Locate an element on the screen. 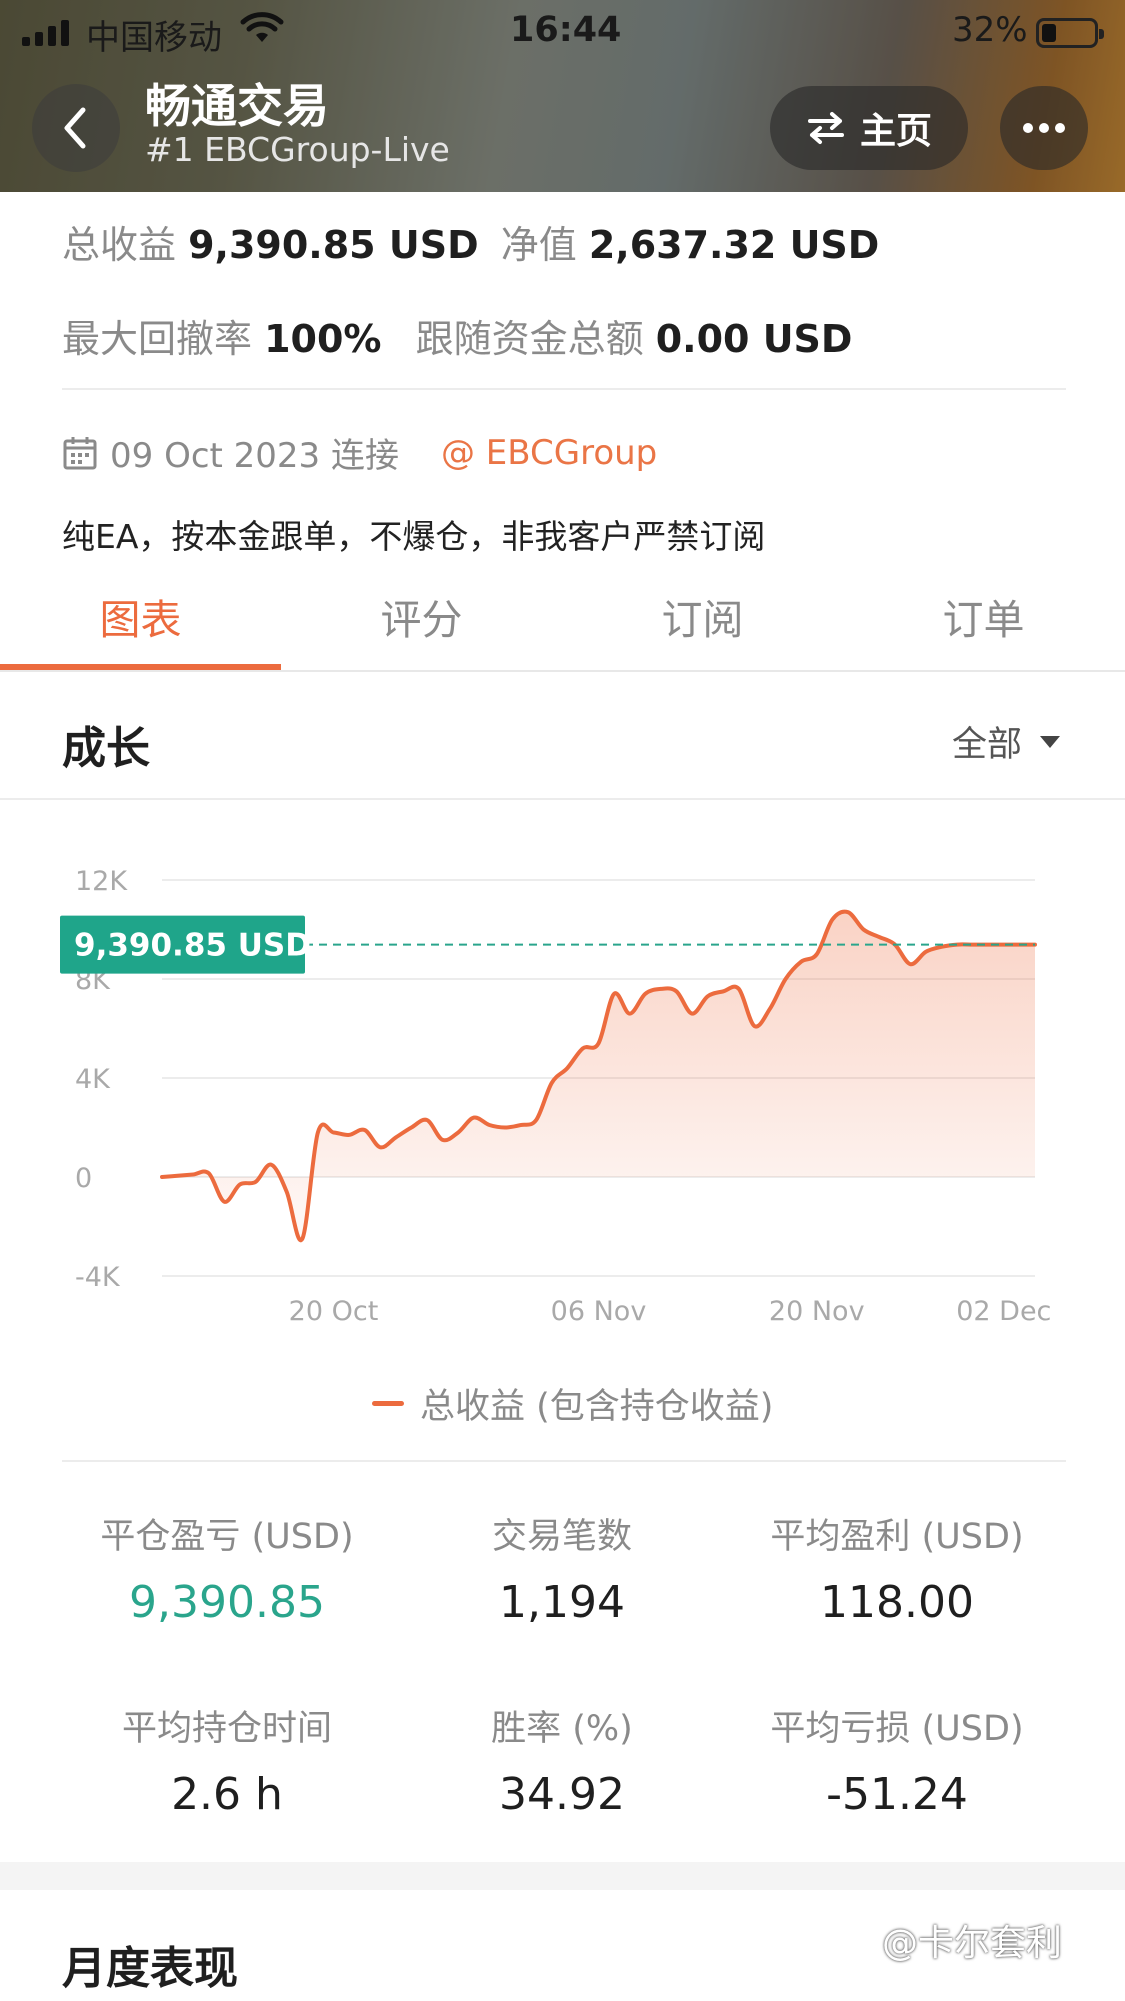 The height and width of the screenshot is (2001, 1125). calendar-icon is located at coordinates (80, 452).